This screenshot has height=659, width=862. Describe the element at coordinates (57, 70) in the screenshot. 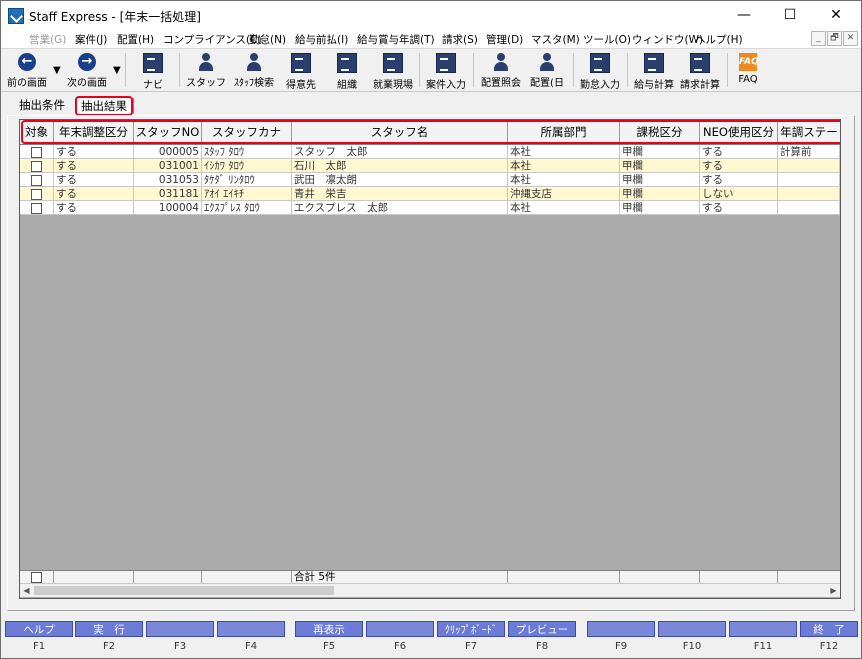

I see `prev-screen-dropdown: ▼` at that location.